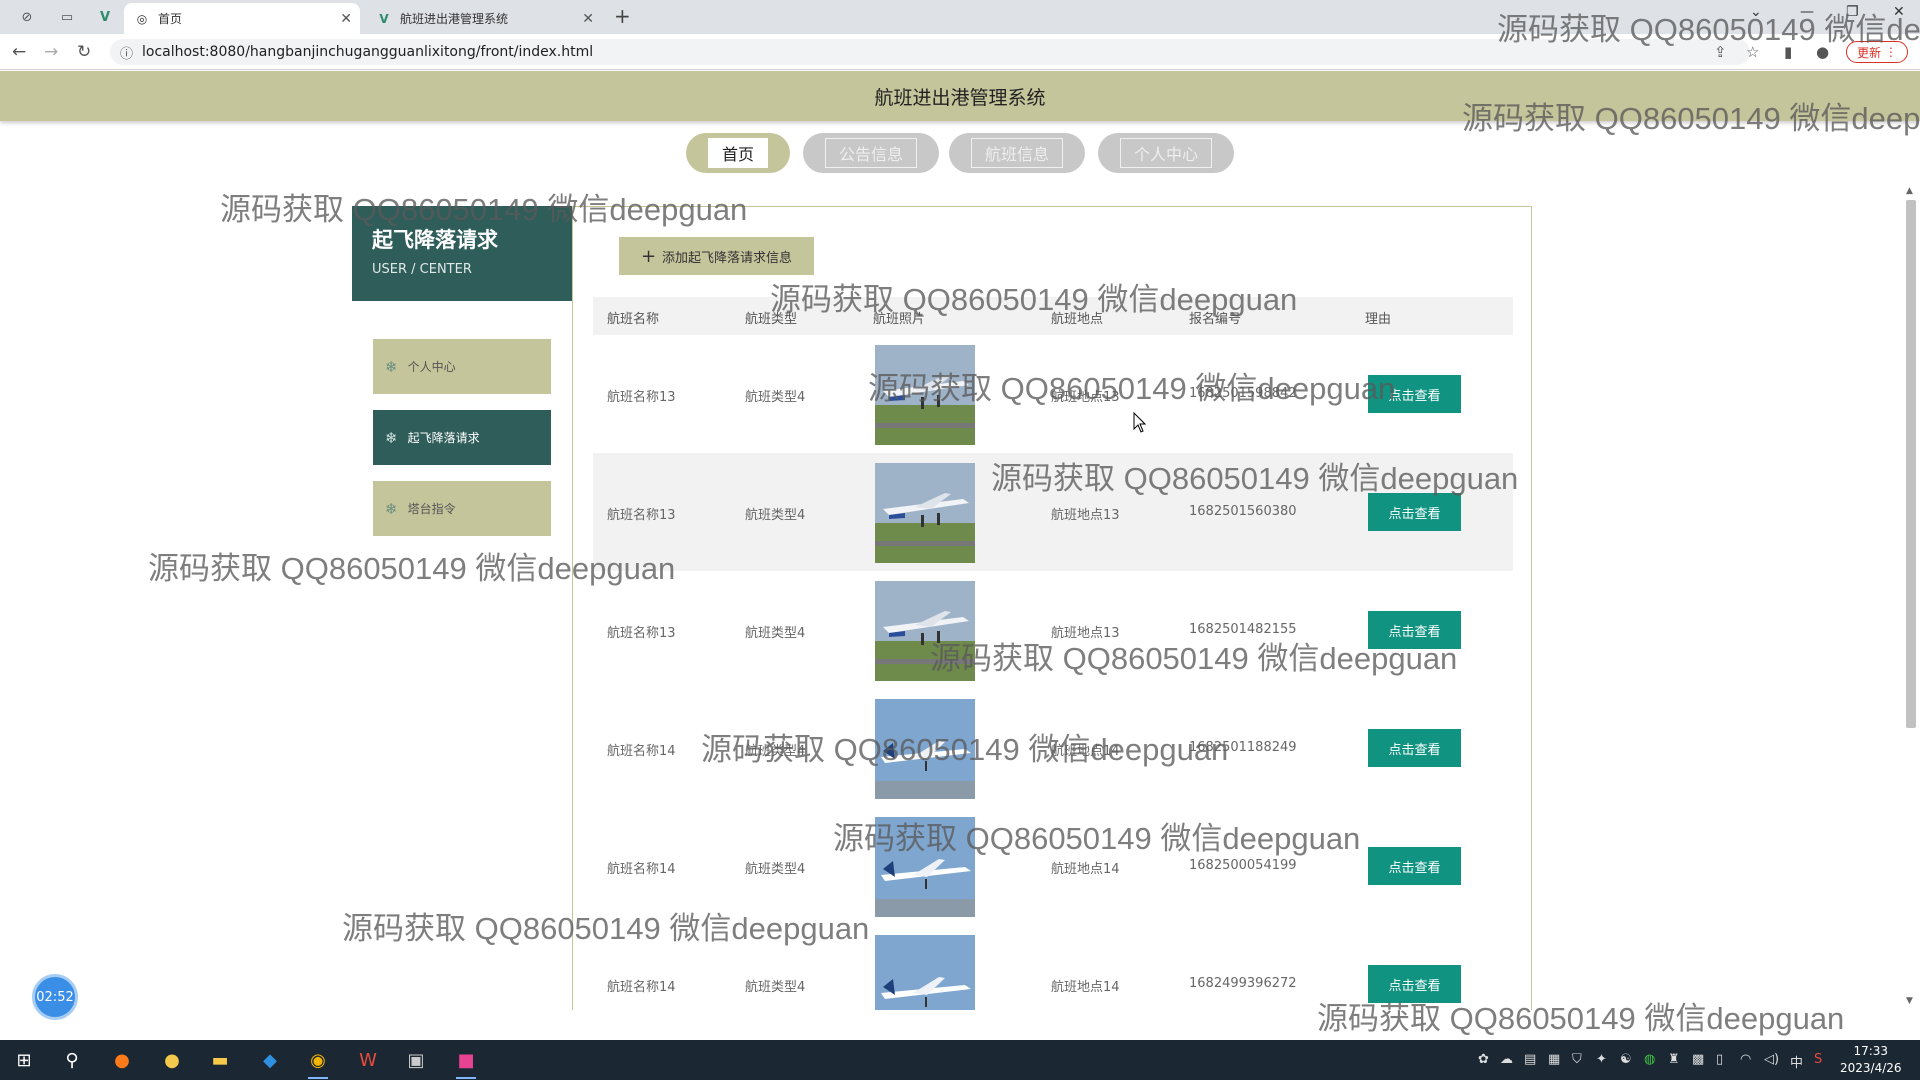 The image size is (1920, 1080). Describe the element at coordinates (899, 319) in the screenshot. I see `col-flight-photo: 航班照片` at that location.